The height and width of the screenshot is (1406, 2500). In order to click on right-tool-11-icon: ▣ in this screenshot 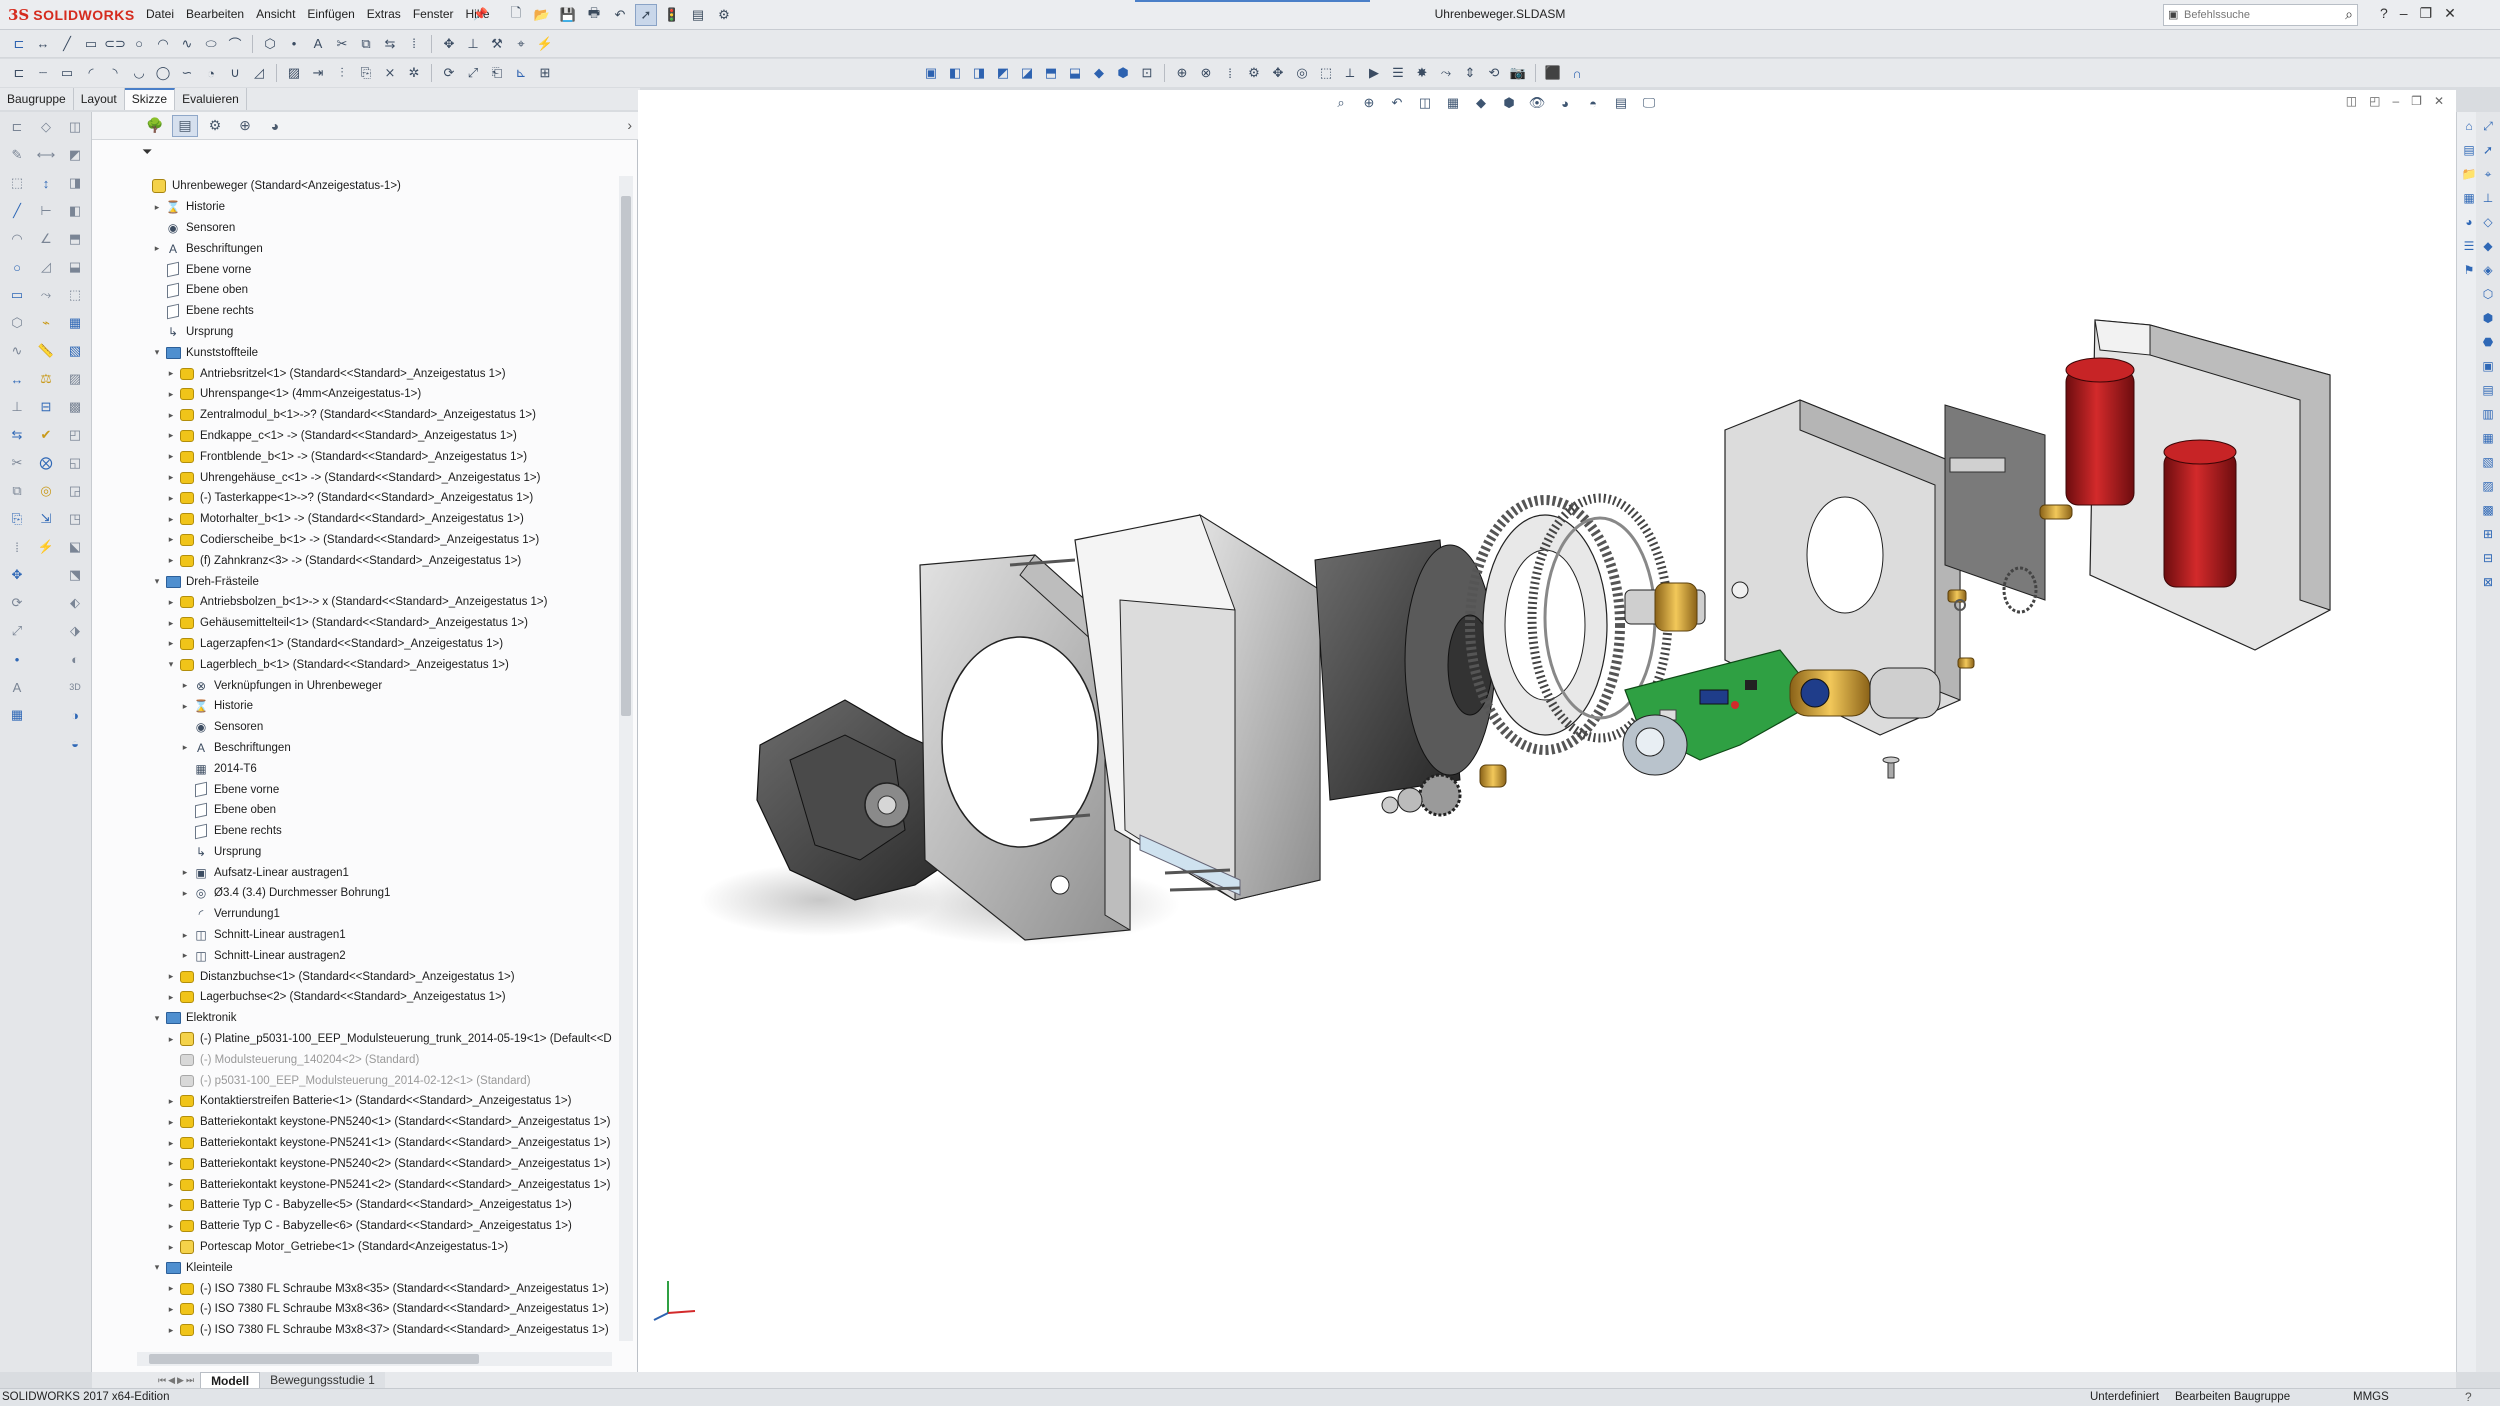, I will do `click(2488, 366)`.